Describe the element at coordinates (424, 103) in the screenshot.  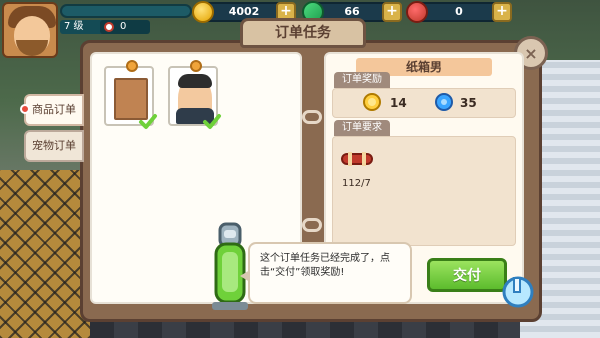
I see `reward-box` at that location.